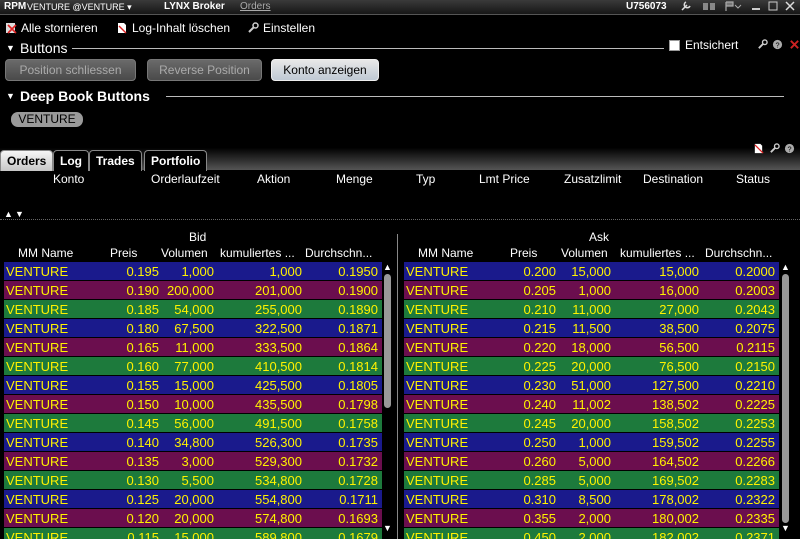  I want to click on bid-volume: 11,000, so click(194, 347).